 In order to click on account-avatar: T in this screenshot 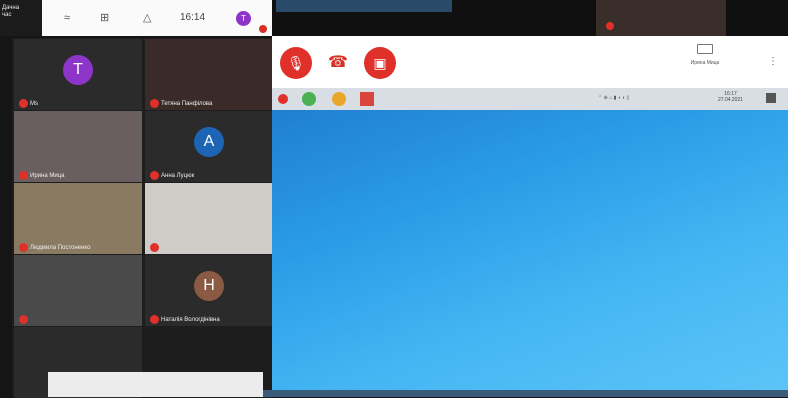, I will do `click(243, 18)`.